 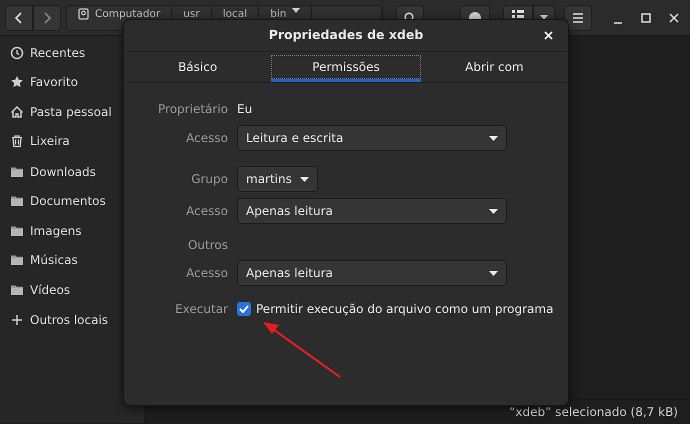 What do you see at coordinates (17, 141) in the screenshot?
I see `trash-icon` at bounding box center [17, 141].